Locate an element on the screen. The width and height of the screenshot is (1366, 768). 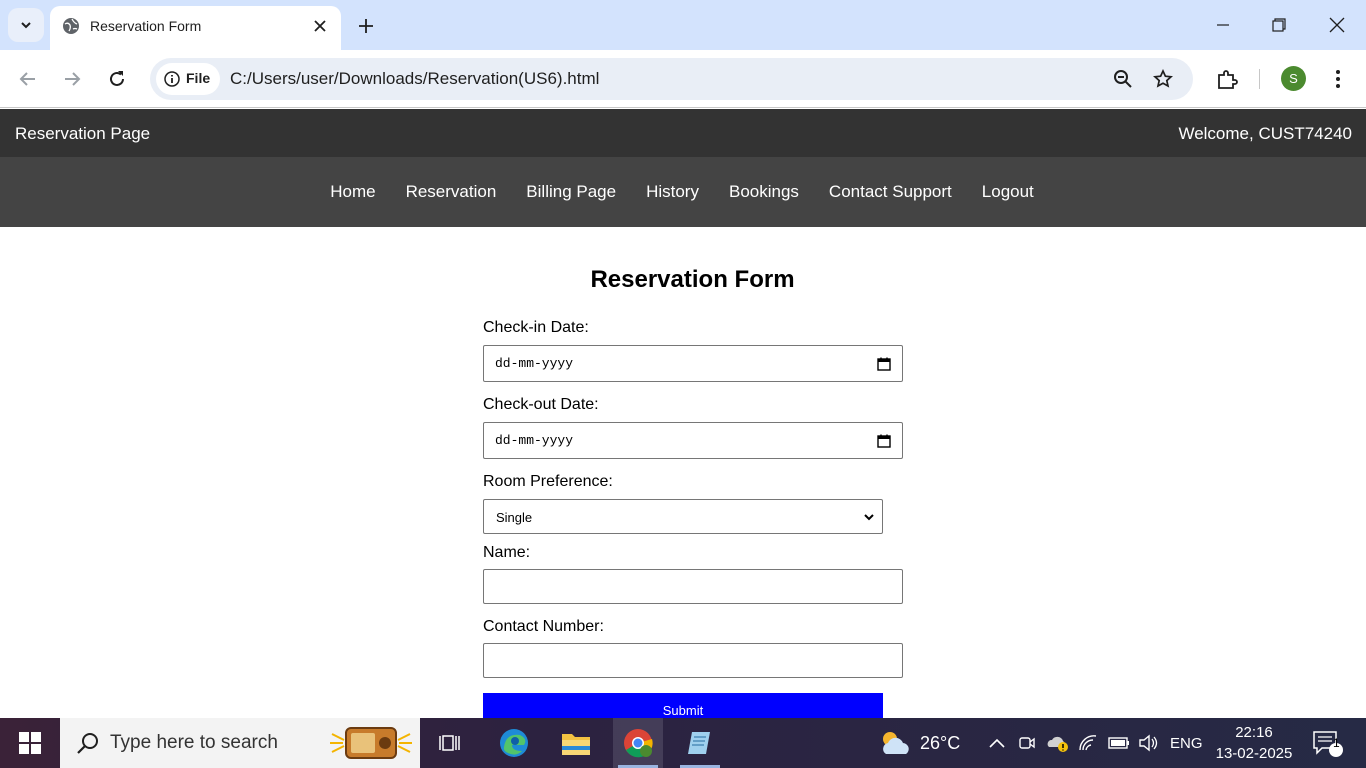
room-preference-select: Single is located at coordinates (683, 516).